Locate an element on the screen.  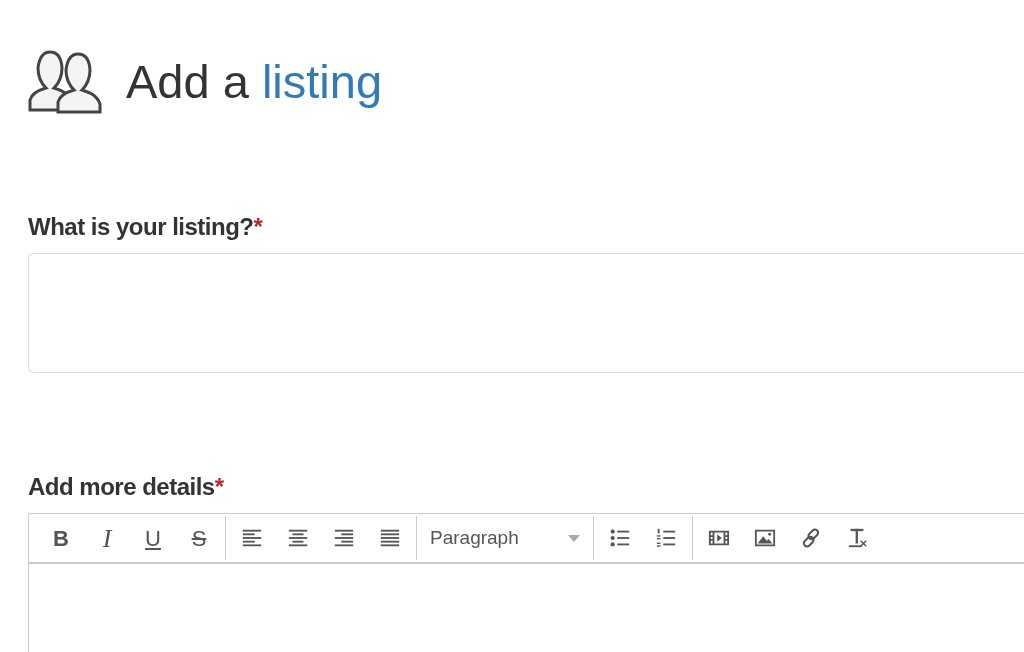
image-icon is located at coordinates (765, 538).